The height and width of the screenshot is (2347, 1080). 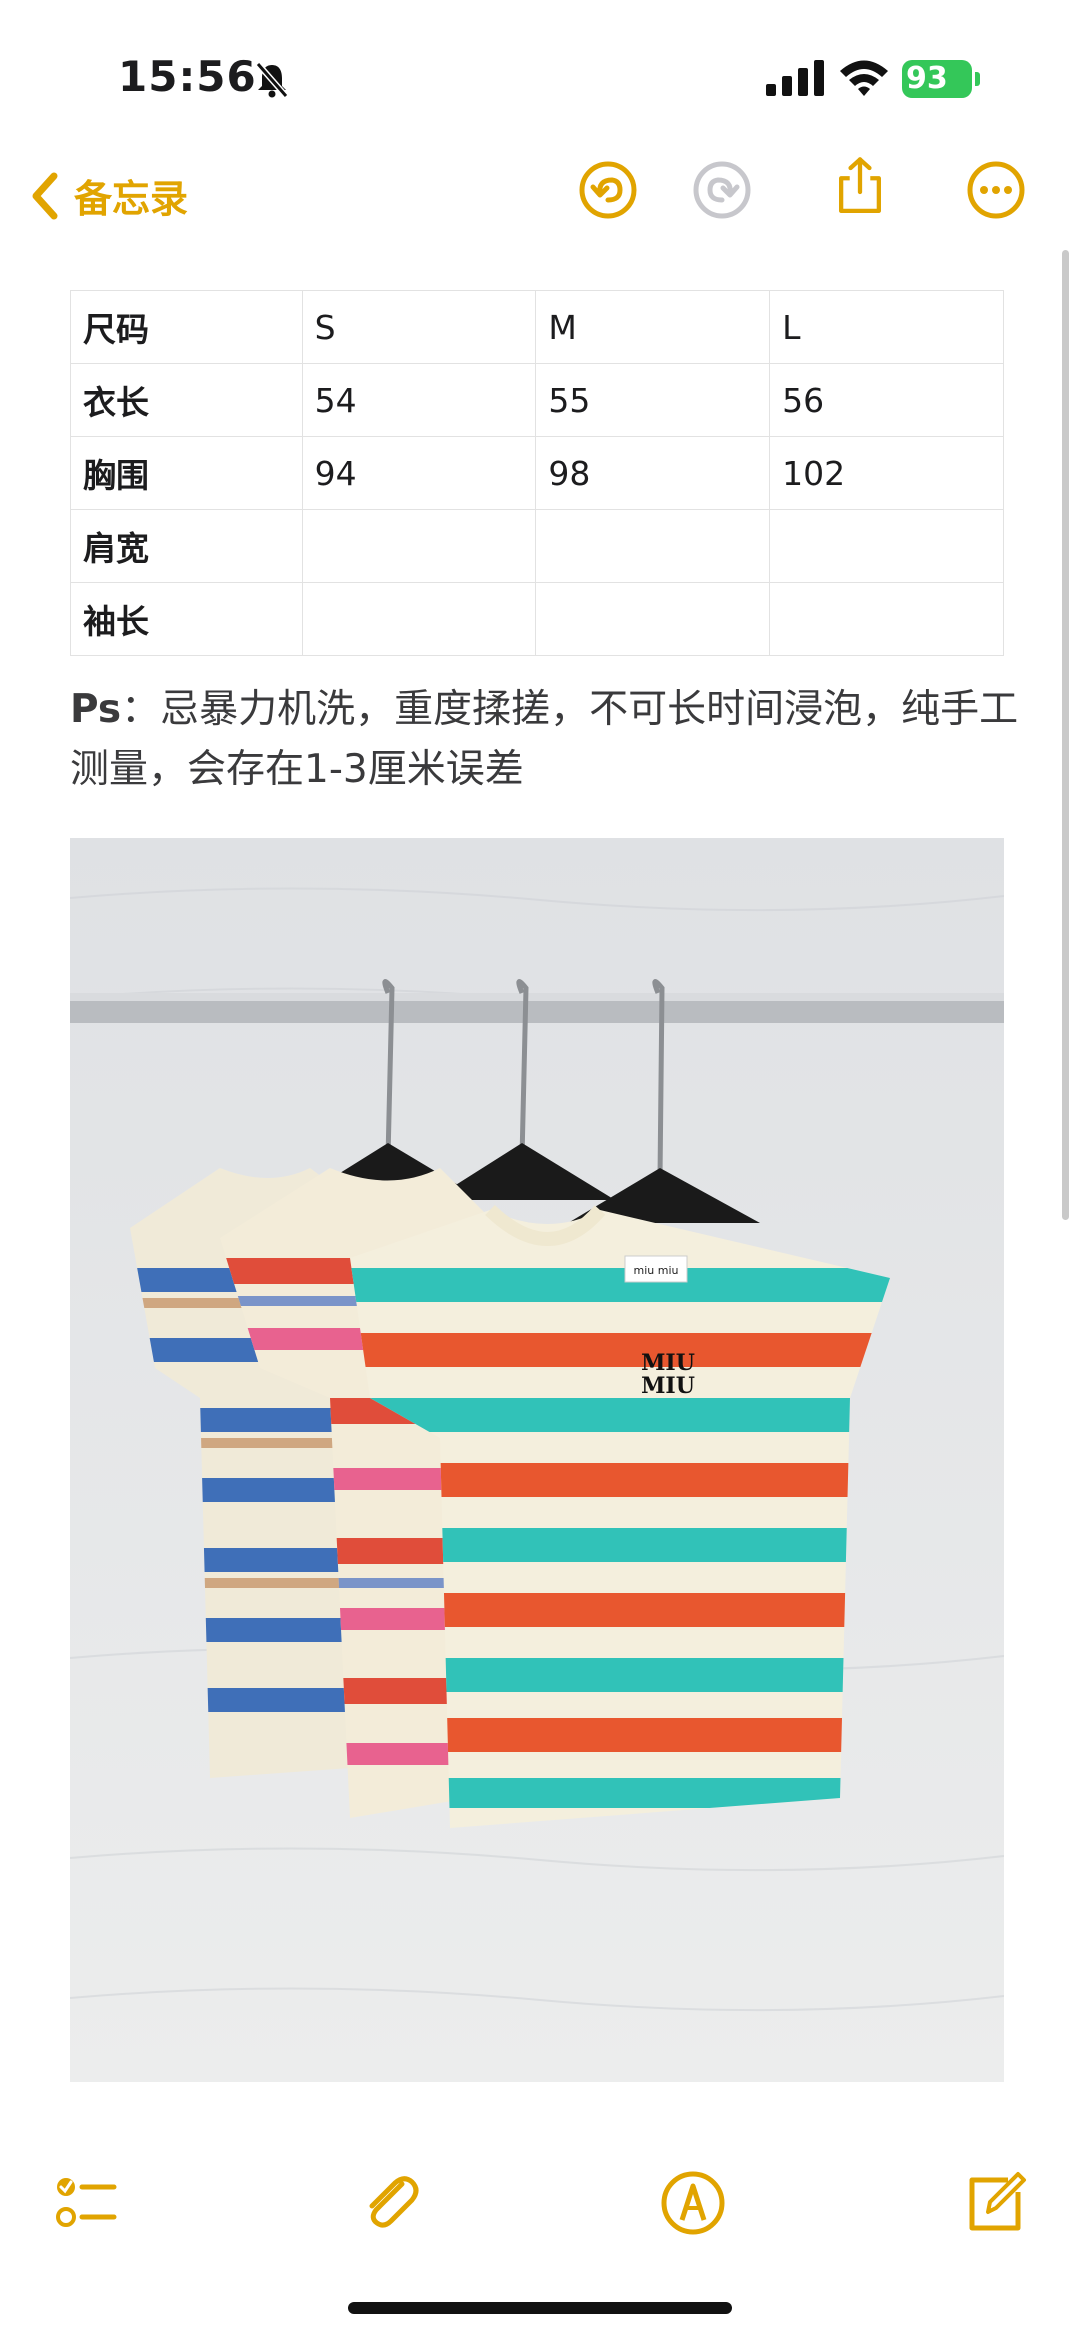 I want to click on wifi-icon, so click(x=864, y=78).